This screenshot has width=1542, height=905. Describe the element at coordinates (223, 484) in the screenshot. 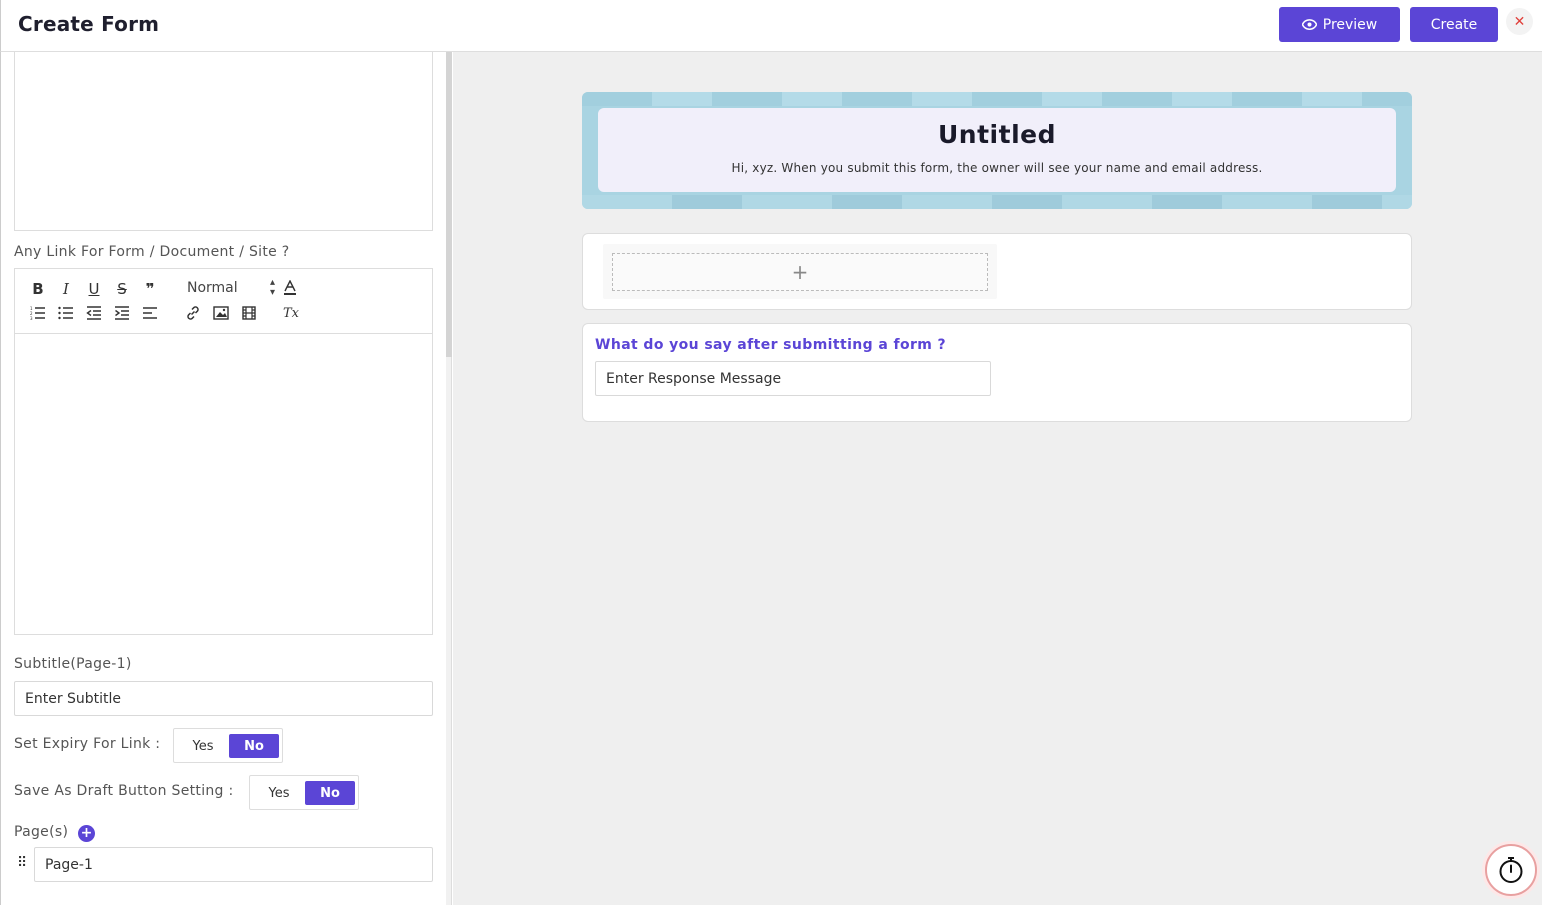

I see `link-editor-body` at that location.